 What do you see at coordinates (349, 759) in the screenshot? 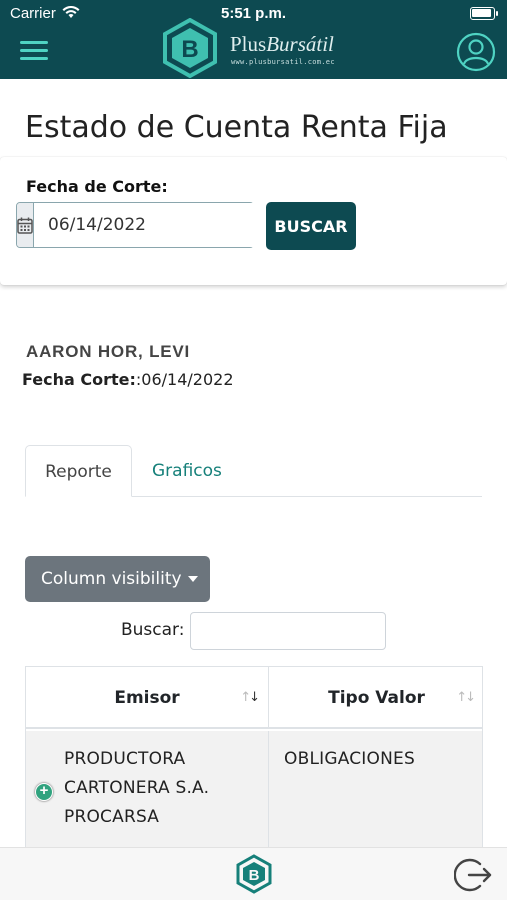
I see `cell-tipo-valor: OBLIGACIONES` at bounding box center [349, 759].